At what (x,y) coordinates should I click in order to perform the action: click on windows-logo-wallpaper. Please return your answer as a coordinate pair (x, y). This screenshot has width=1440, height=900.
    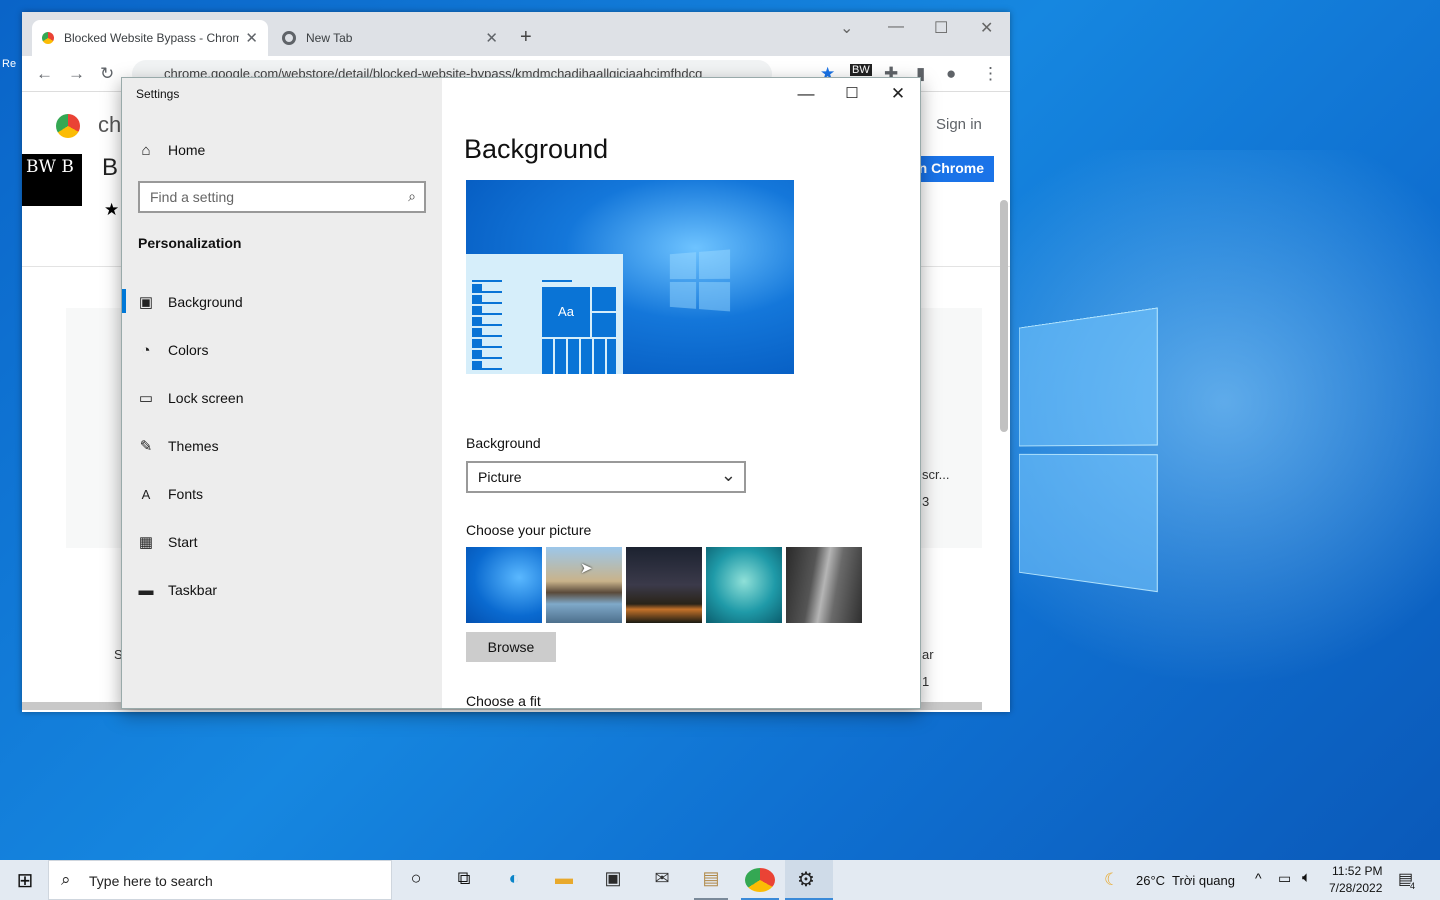
    Looking at the image, I should click on (1090, 452).